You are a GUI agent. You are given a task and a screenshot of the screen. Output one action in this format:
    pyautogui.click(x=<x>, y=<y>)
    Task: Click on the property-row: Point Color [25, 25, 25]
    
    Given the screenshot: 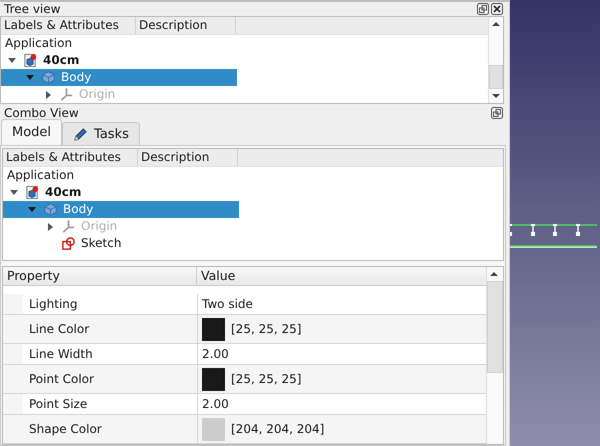 What is the action you would take?
    pyautogui.click(x=244, y=379)
    